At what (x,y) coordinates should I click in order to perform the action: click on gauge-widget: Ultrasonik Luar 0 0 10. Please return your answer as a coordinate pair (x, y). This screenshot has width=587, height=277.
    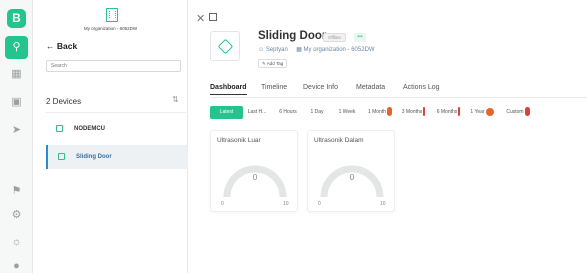
    Looking at the image, I should click on (254, 171).